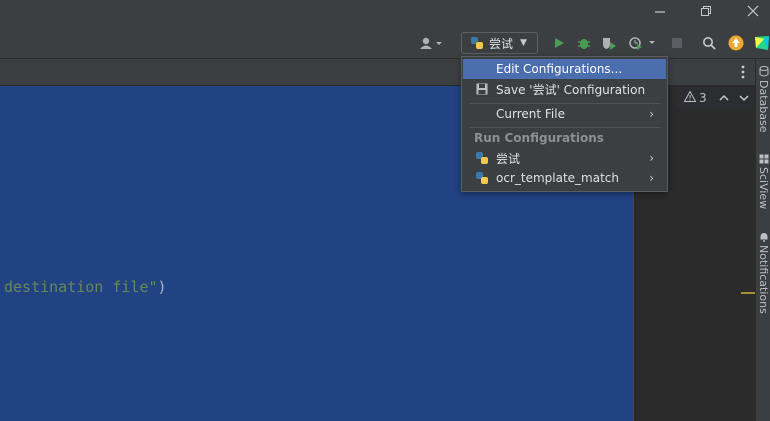  I want to click on menu-group-header: Run Configurations, so click(539, 138).